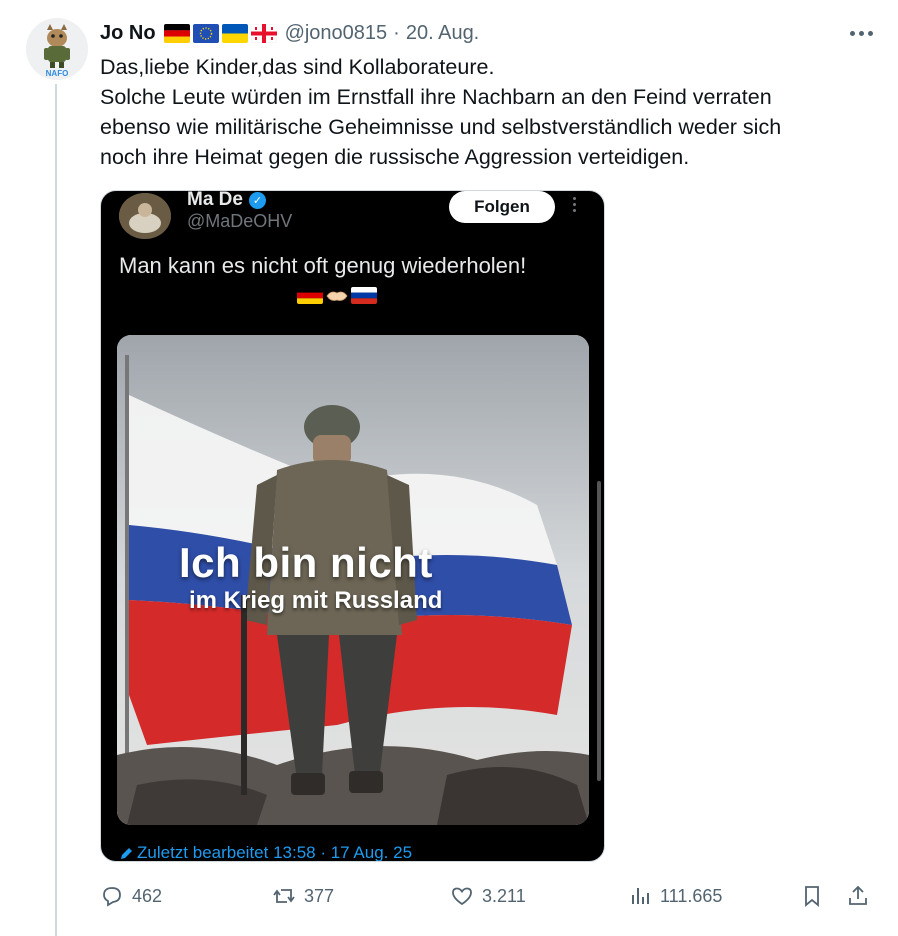  What do you see at coordinates (128, 33) in the screenshot?
I see `author-display-name: Jo No` at bounding box center [128, 33].